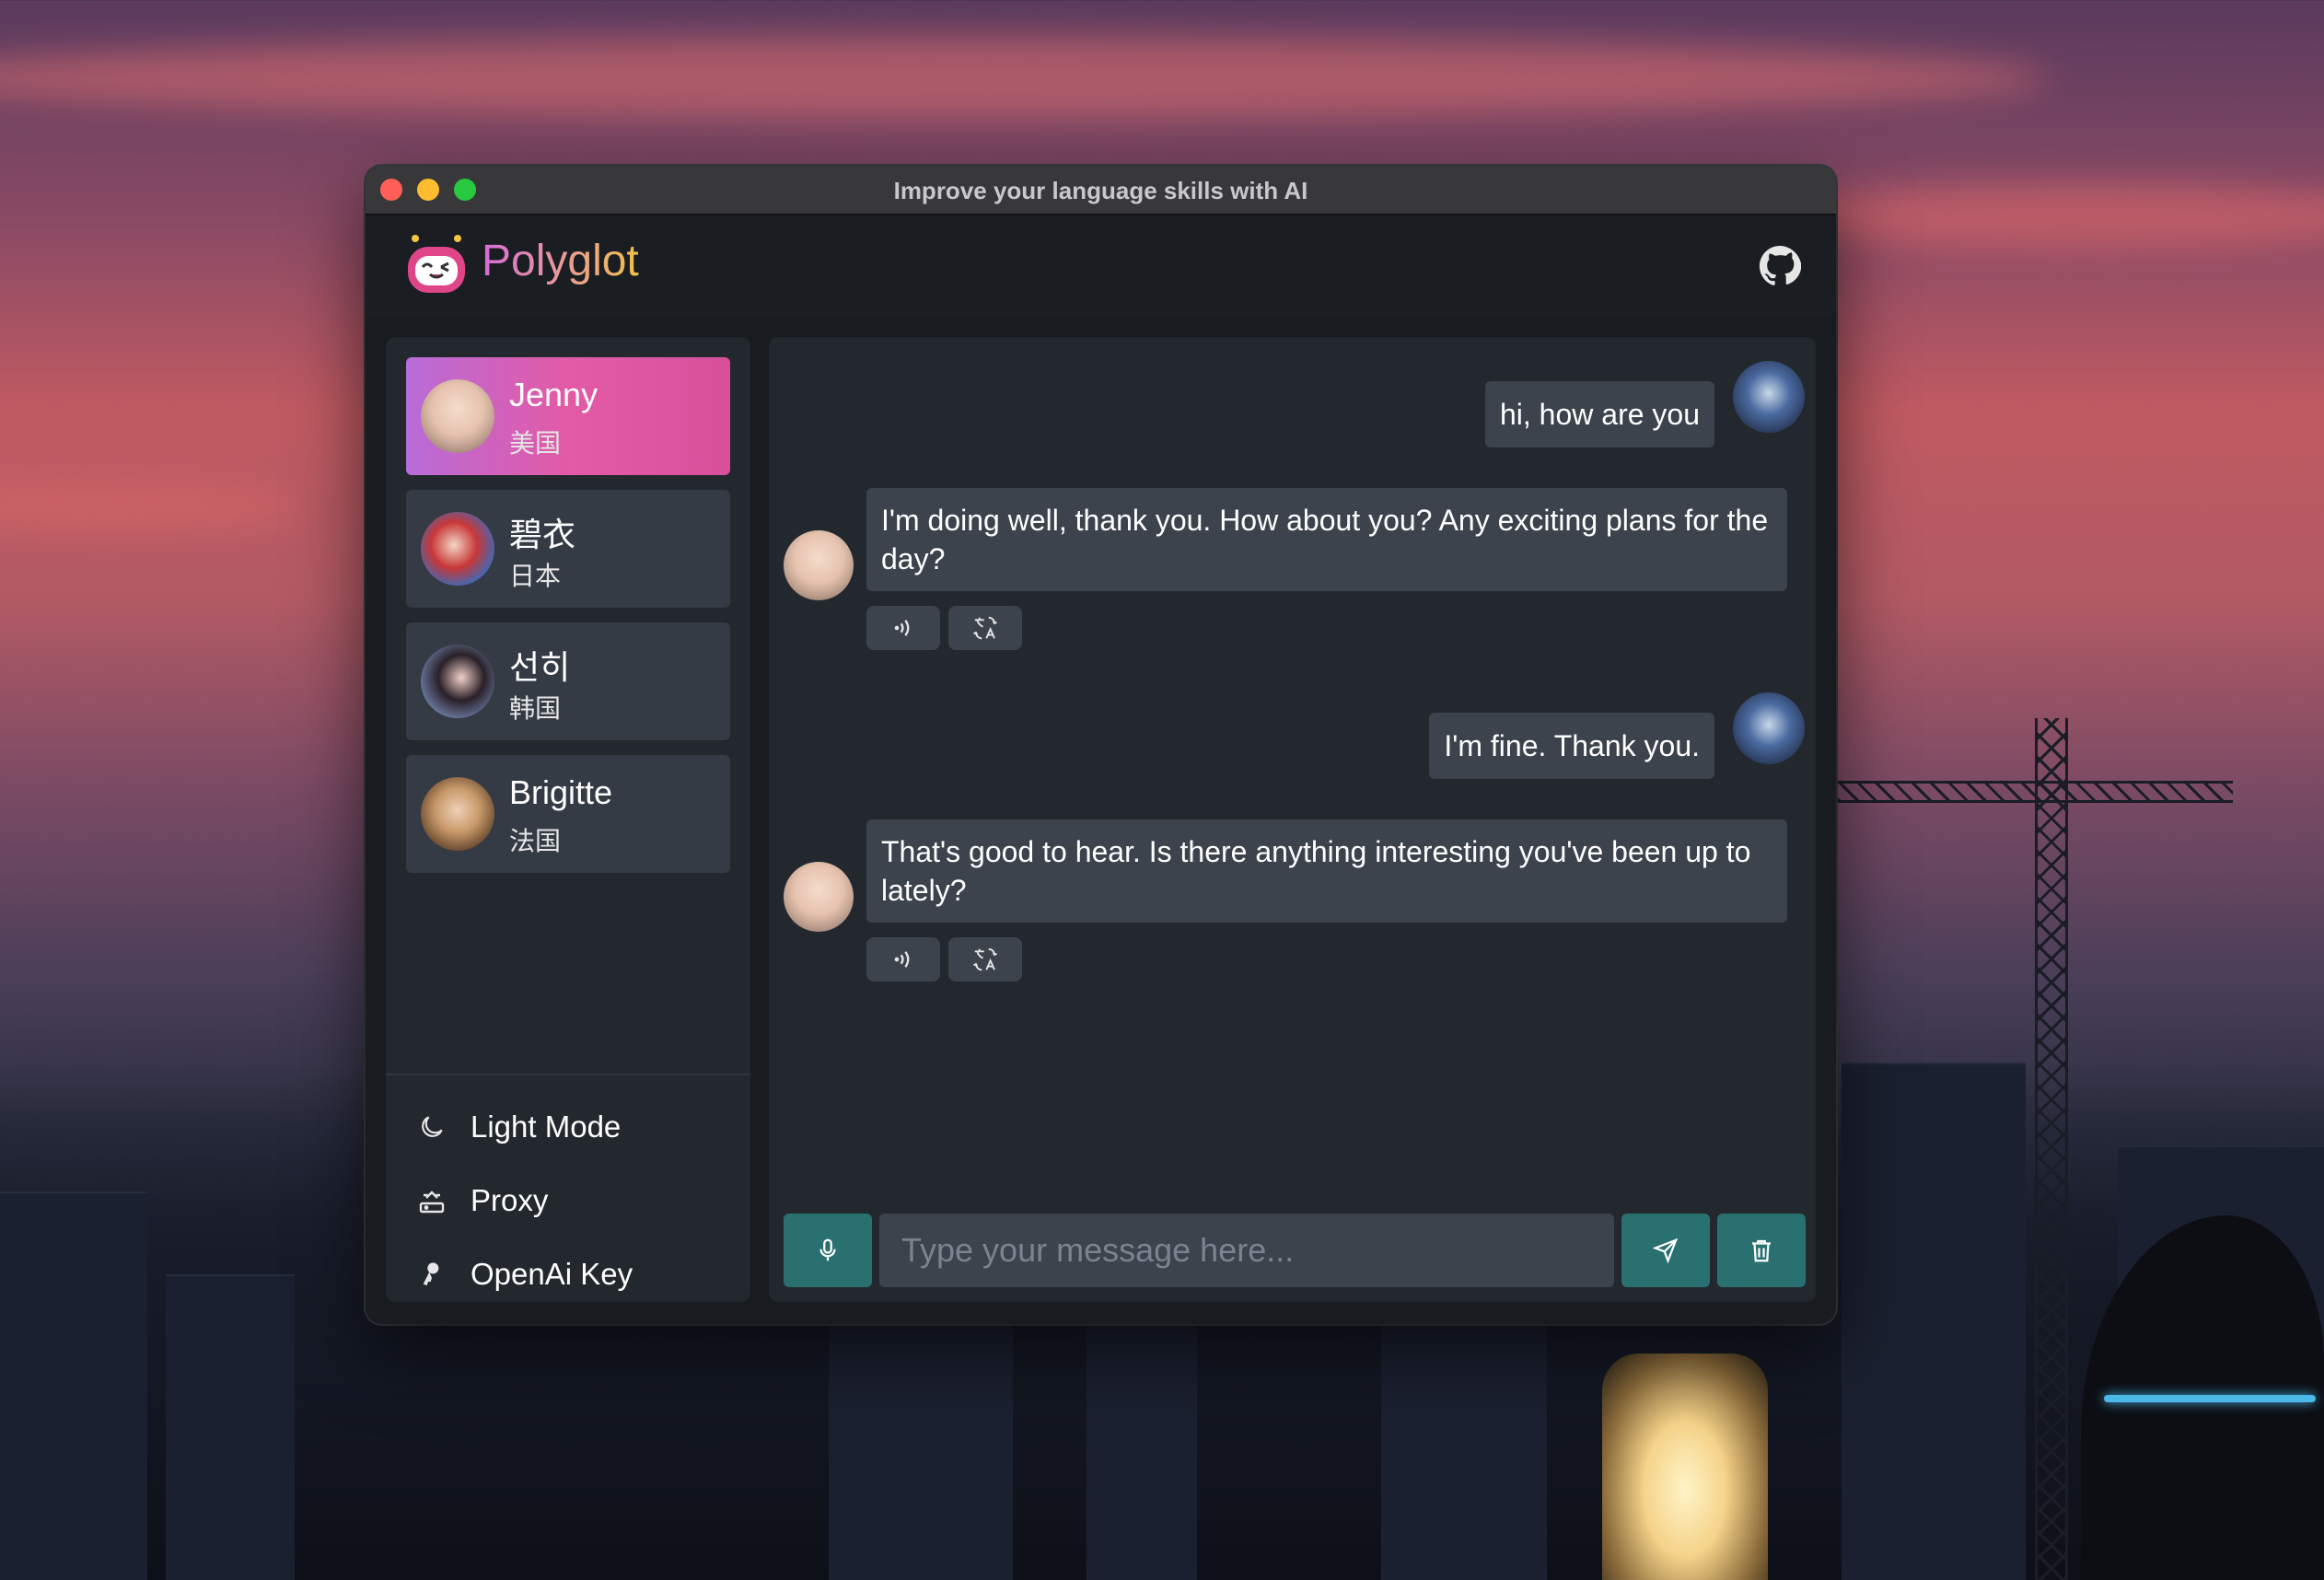 This screenshot has height=1580, width=2324. What do you see at coordinates (568, 814) in the screenshot?
I see `contact-brigitte: Brigitte 法国` at bounding box center [568, 814].